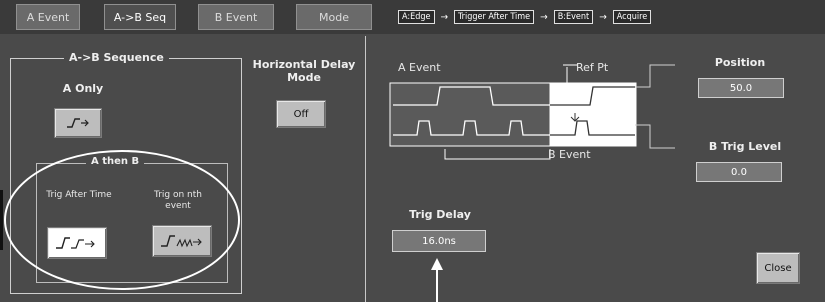  I want to click on annotation-arrow-icon, so click(437, 280).